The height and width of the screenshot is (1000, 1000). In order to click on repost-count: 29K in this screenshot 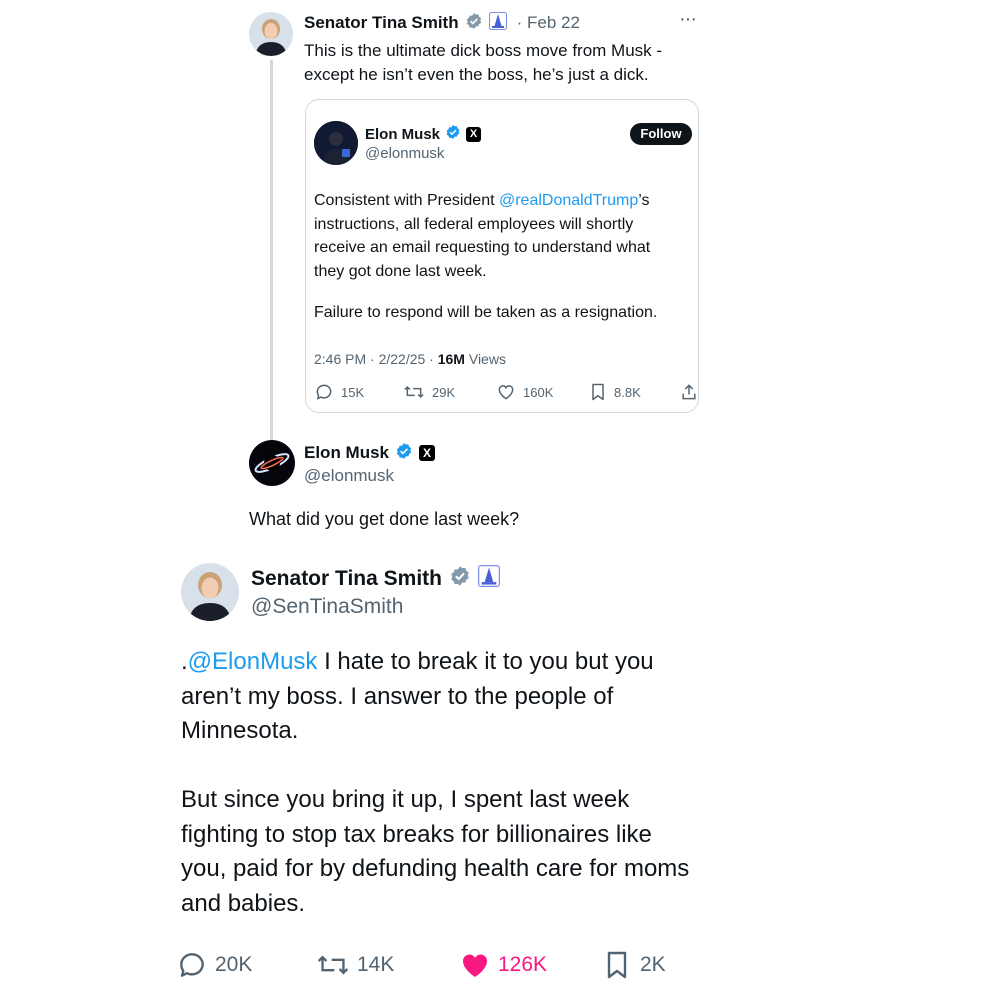, I will do `click(444, 392)`.